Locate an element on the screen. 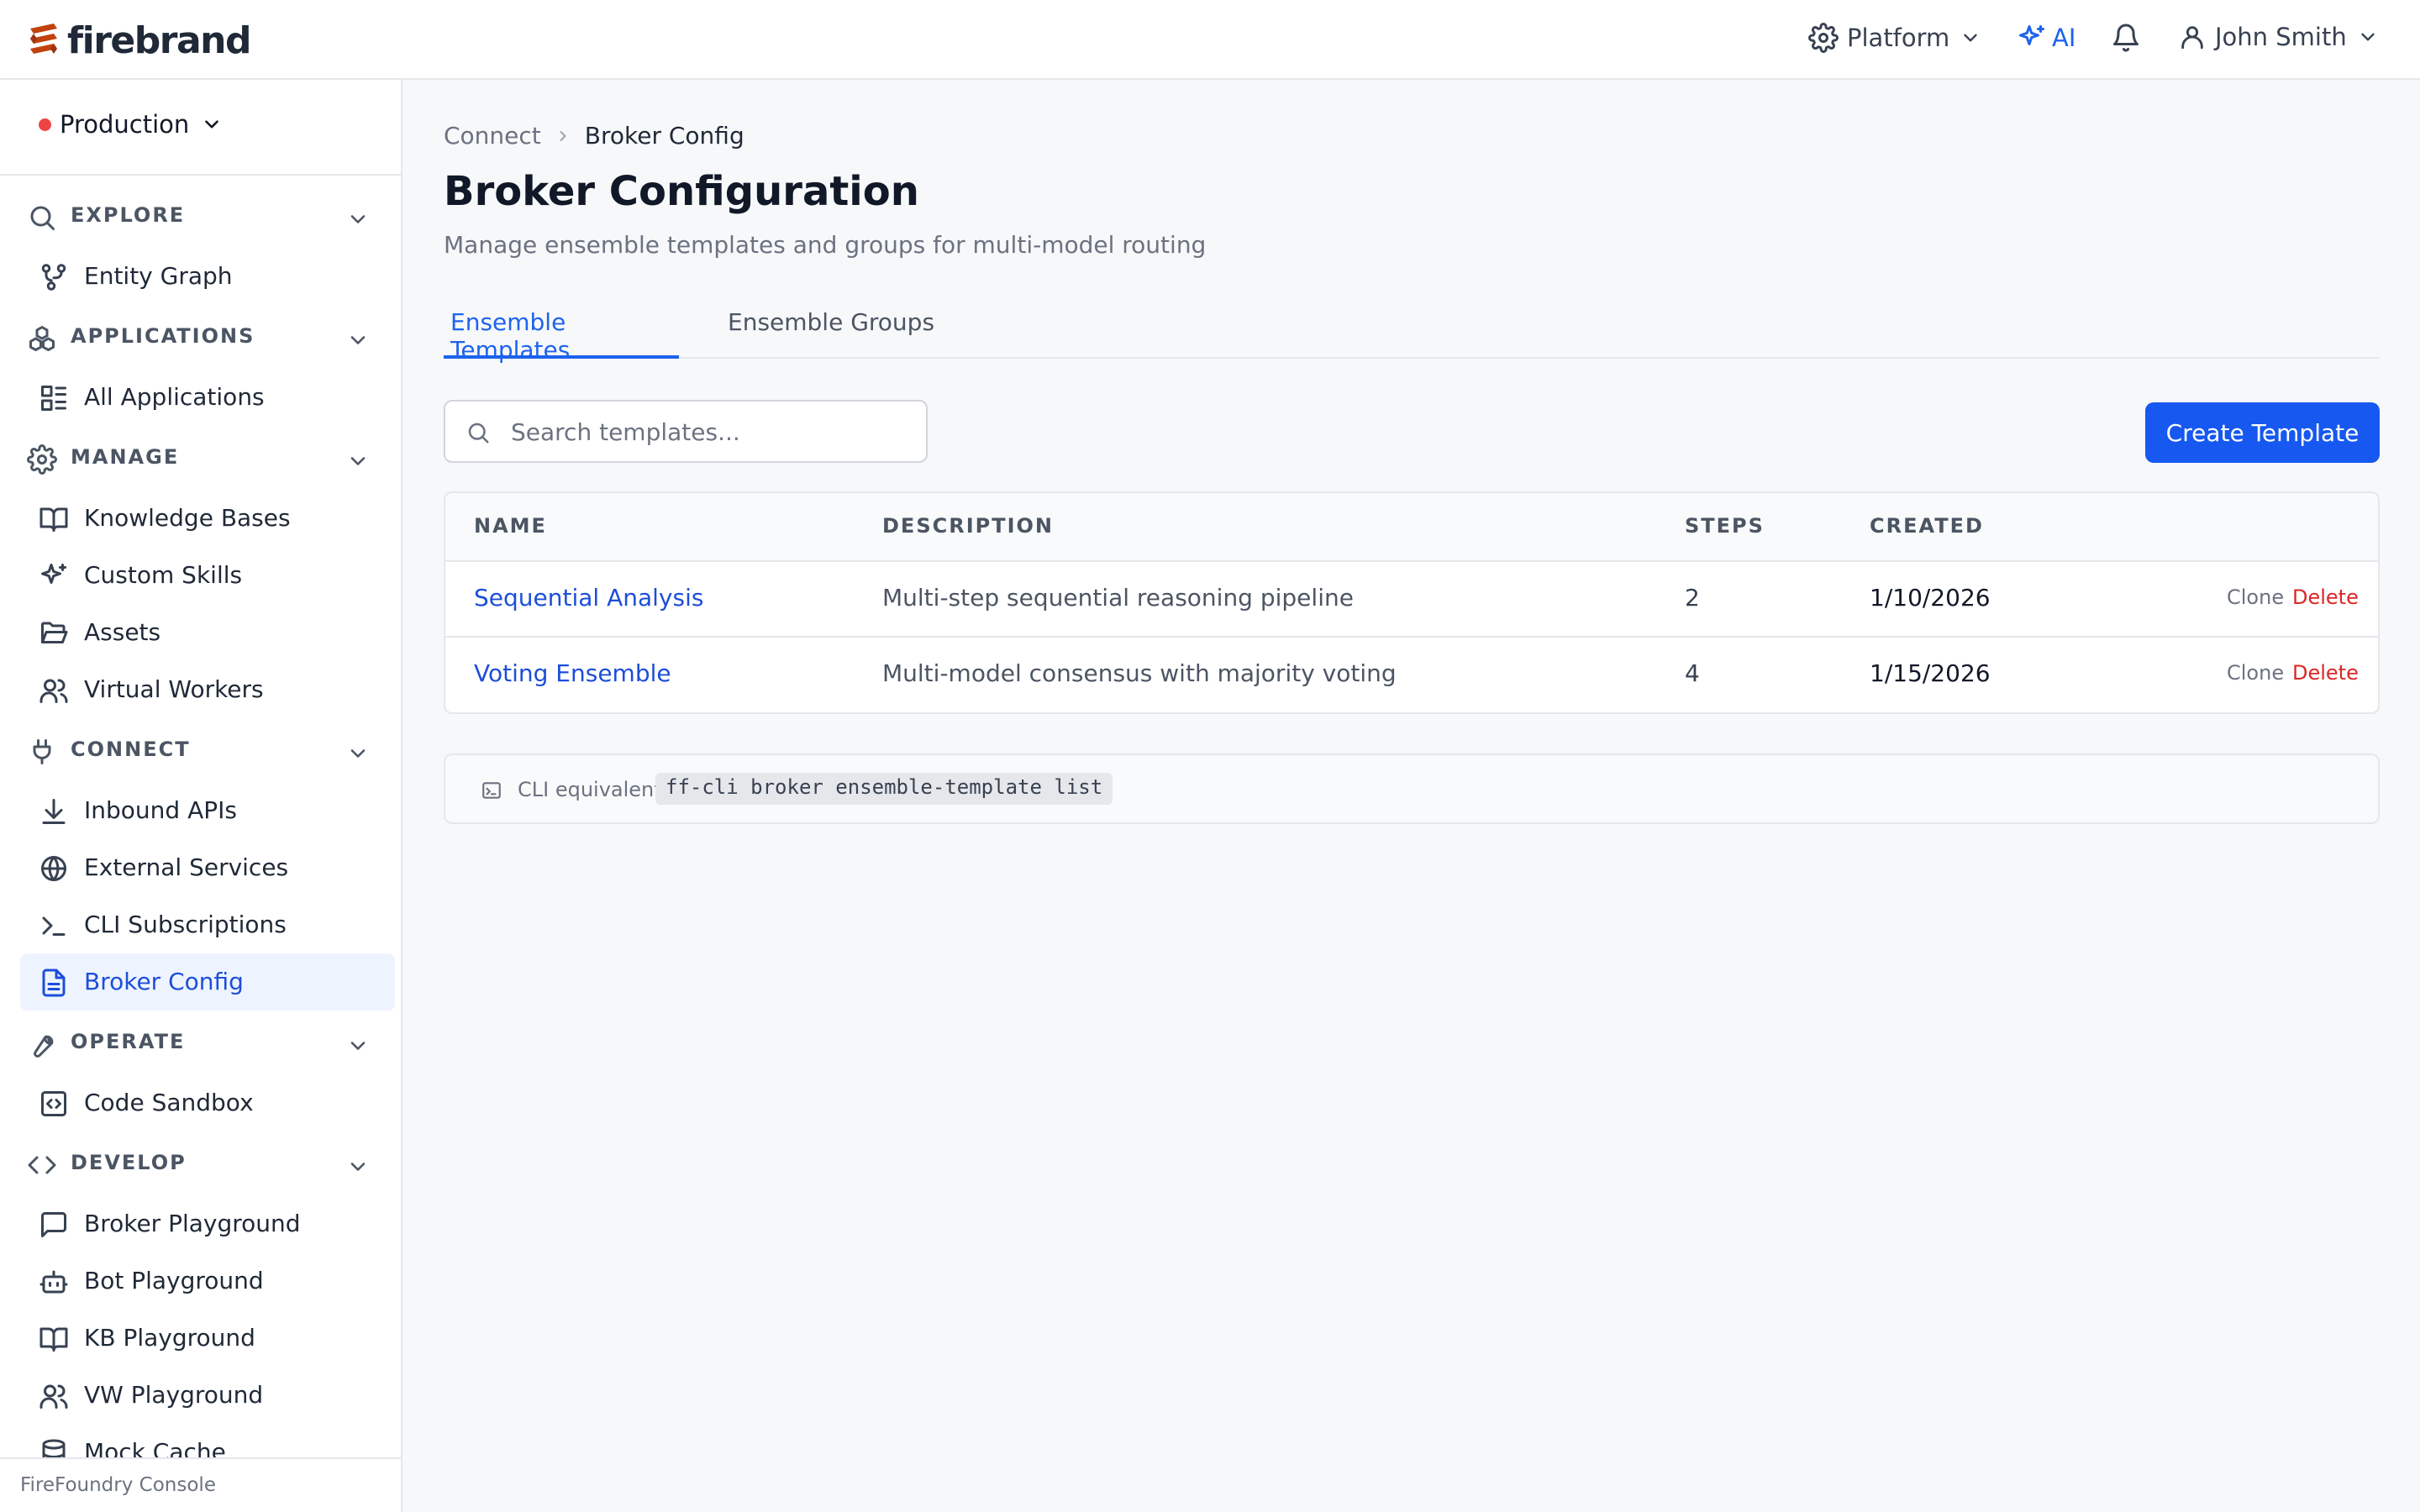 The image size is (2420, 1512). sidebar-item-virtual-workers: Virtual Workers is located at coordinates (207, 689).